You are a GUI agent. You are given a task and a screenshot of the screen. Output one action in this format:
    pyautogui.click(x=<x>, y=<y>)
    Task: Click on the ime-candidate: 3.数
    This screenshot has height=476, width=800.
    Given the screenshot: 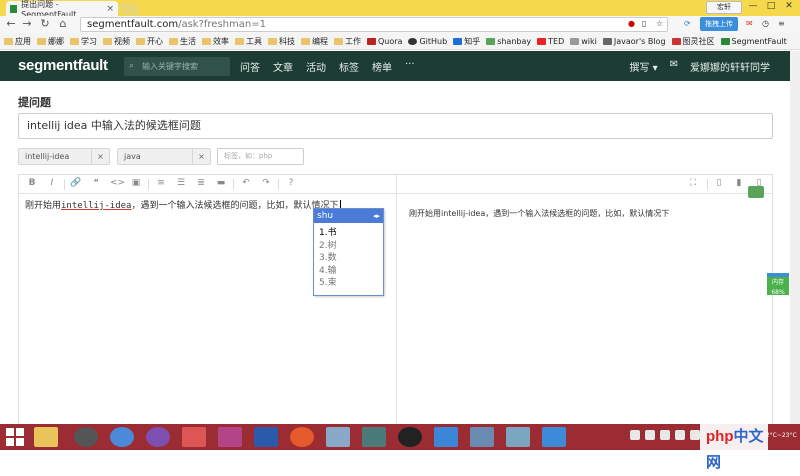 What is the action you would take?
    pyautogui.click(x=348, y=258)
    